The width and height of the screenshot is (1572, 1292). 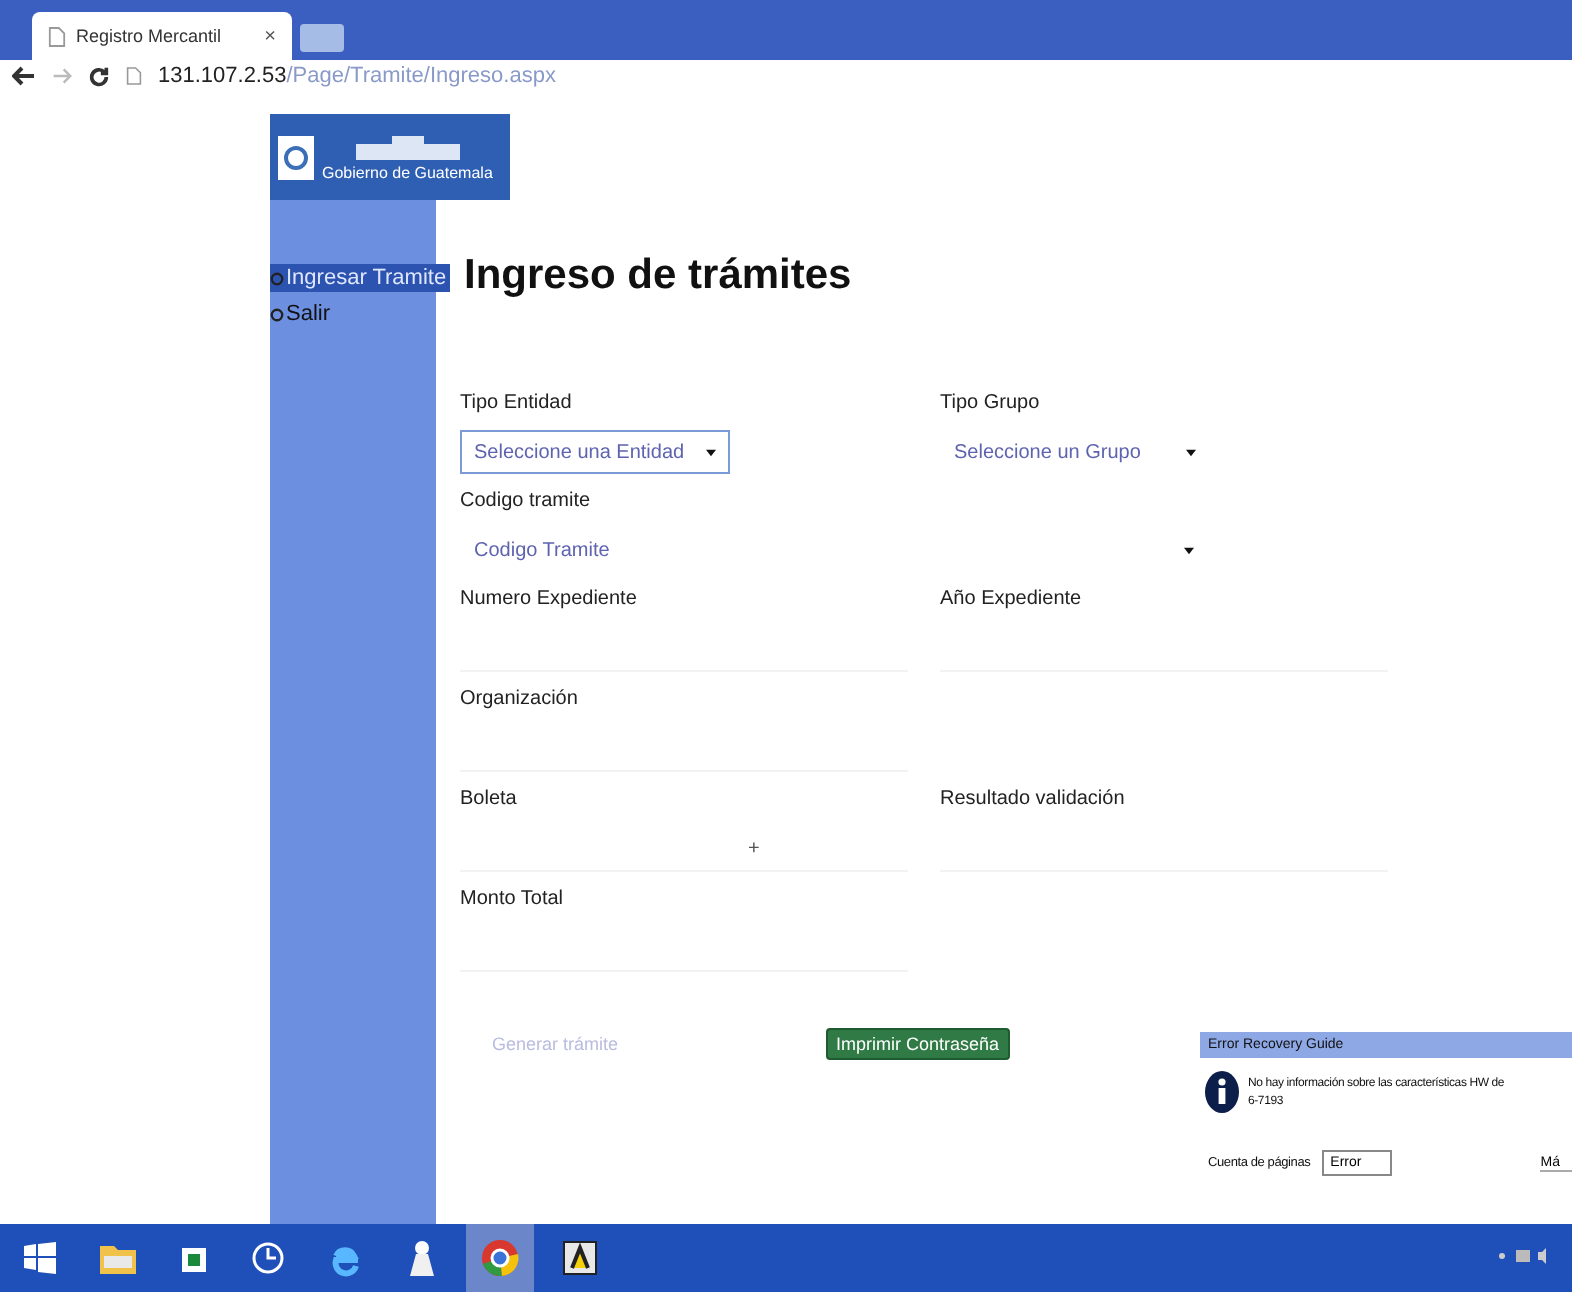 What do you see at coordinates (150, 36) in the screenshot?
I see `tab-title: Registro Mercantil` at bounding box center [150, 36].